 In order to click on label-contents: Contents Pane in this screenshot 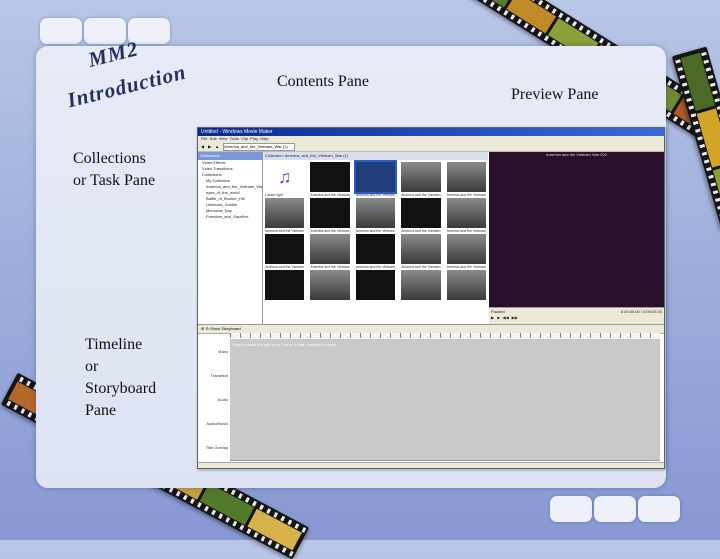, I will do `click(323, 81)`.